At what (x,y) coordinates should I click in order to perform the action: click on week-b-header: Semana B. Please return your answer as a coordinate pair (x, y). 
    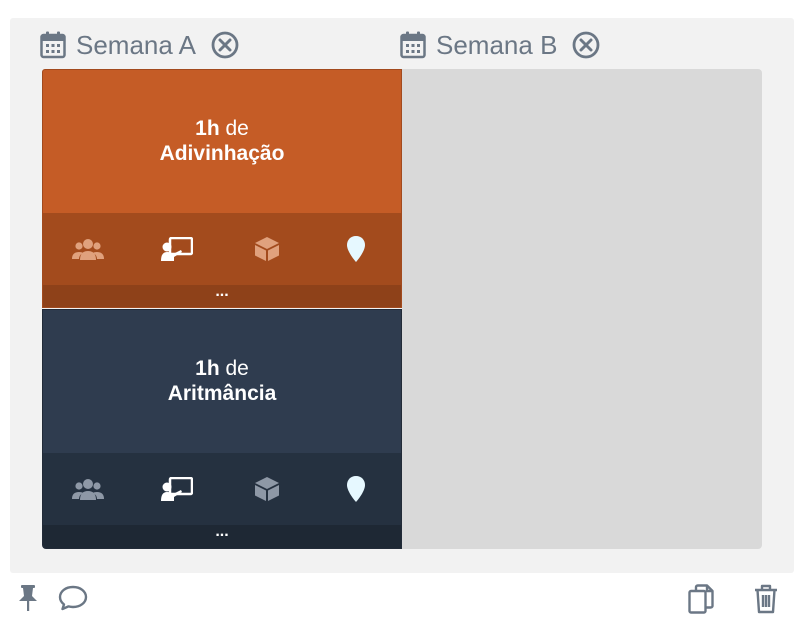
    Looking at the image, I should click on (500, 45).